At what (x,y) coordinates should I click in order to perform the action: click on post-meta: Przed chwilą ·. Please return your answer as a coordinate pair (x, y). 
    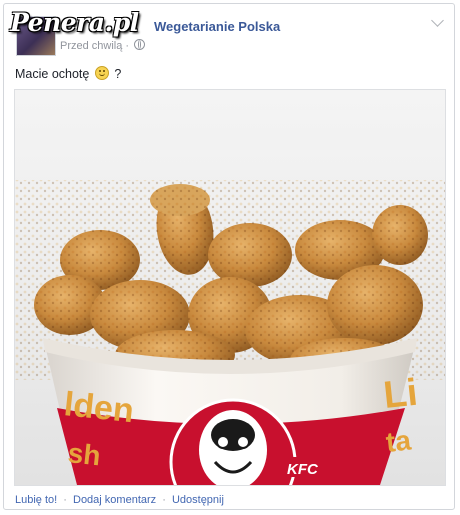
    Looking at the image, I should click on (103, 45).